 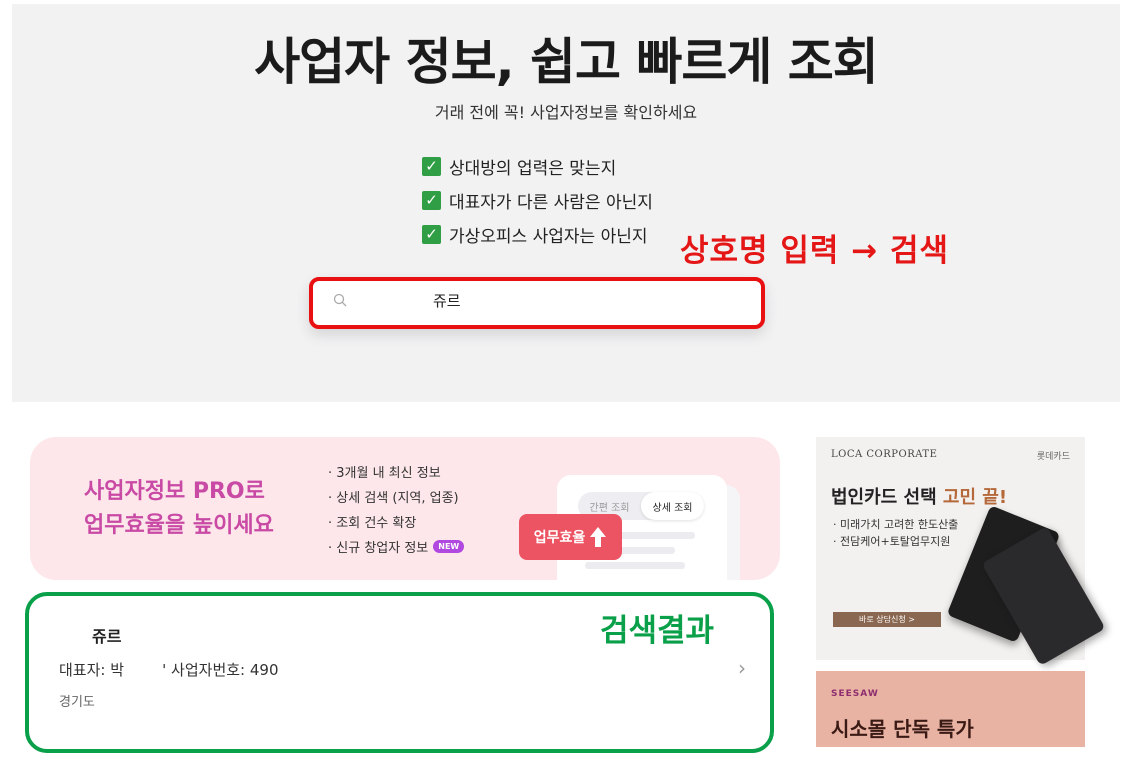 I want to click on promo-feature: · 조회 건수 확장, so click(x=372, y=523).